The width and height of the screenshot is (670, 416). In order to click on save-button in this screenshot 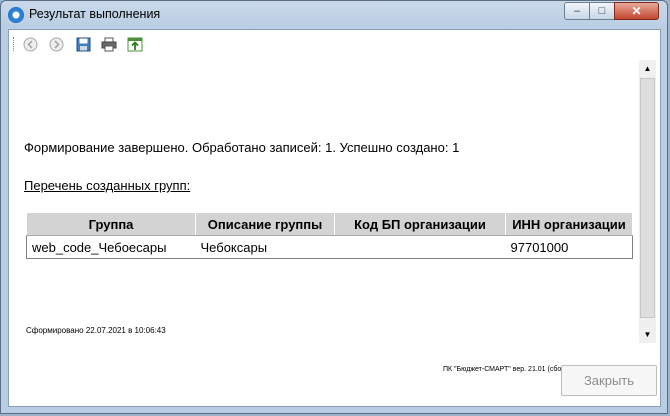, I will do `click(83, 44)`.